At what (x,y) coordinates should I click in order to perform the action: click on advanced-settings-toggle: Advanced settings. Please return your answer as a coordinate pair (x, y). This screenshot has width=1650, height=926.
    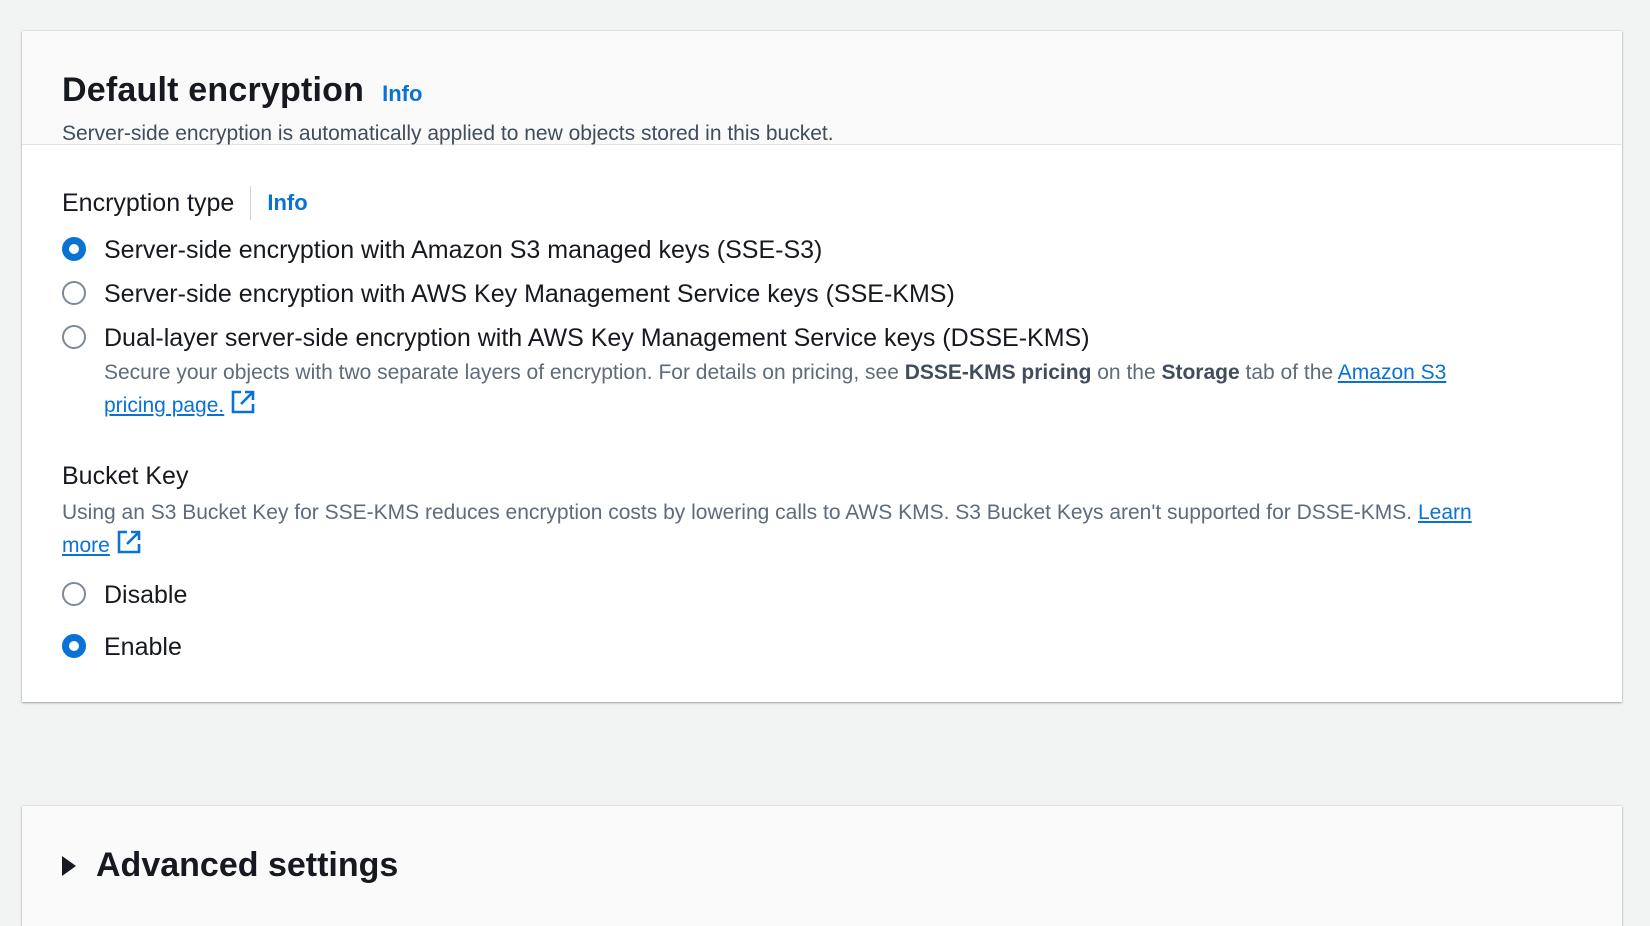
    Looking at the image, I should click on (230, 865).